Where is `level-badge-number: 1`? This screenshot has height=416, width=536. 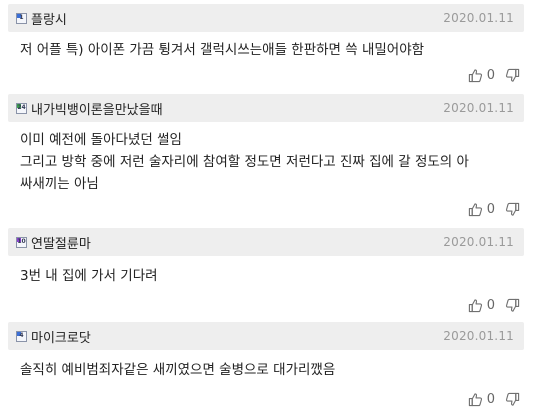
level-badge-number: 1 is located at coordinates (21, 17).